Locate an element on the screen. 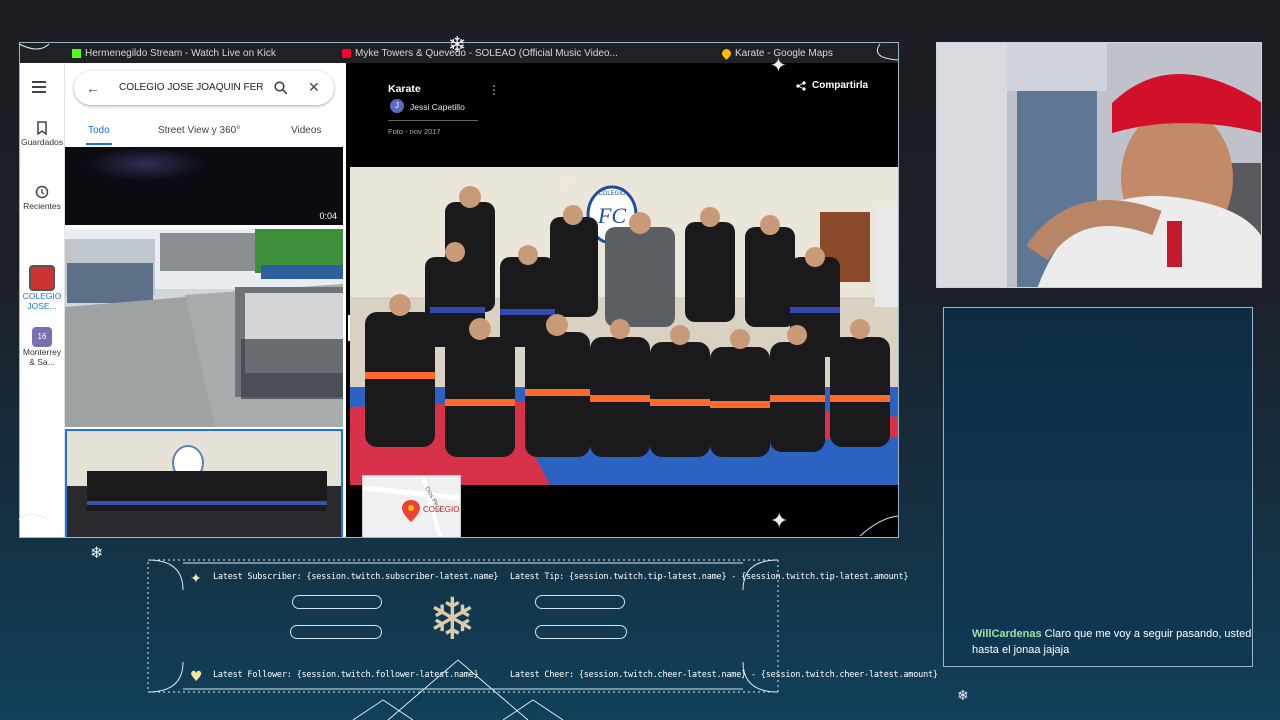 This screenshot has height=720, width=1280. chat-username: WillCardenas is located at coordinates (1007, 634).